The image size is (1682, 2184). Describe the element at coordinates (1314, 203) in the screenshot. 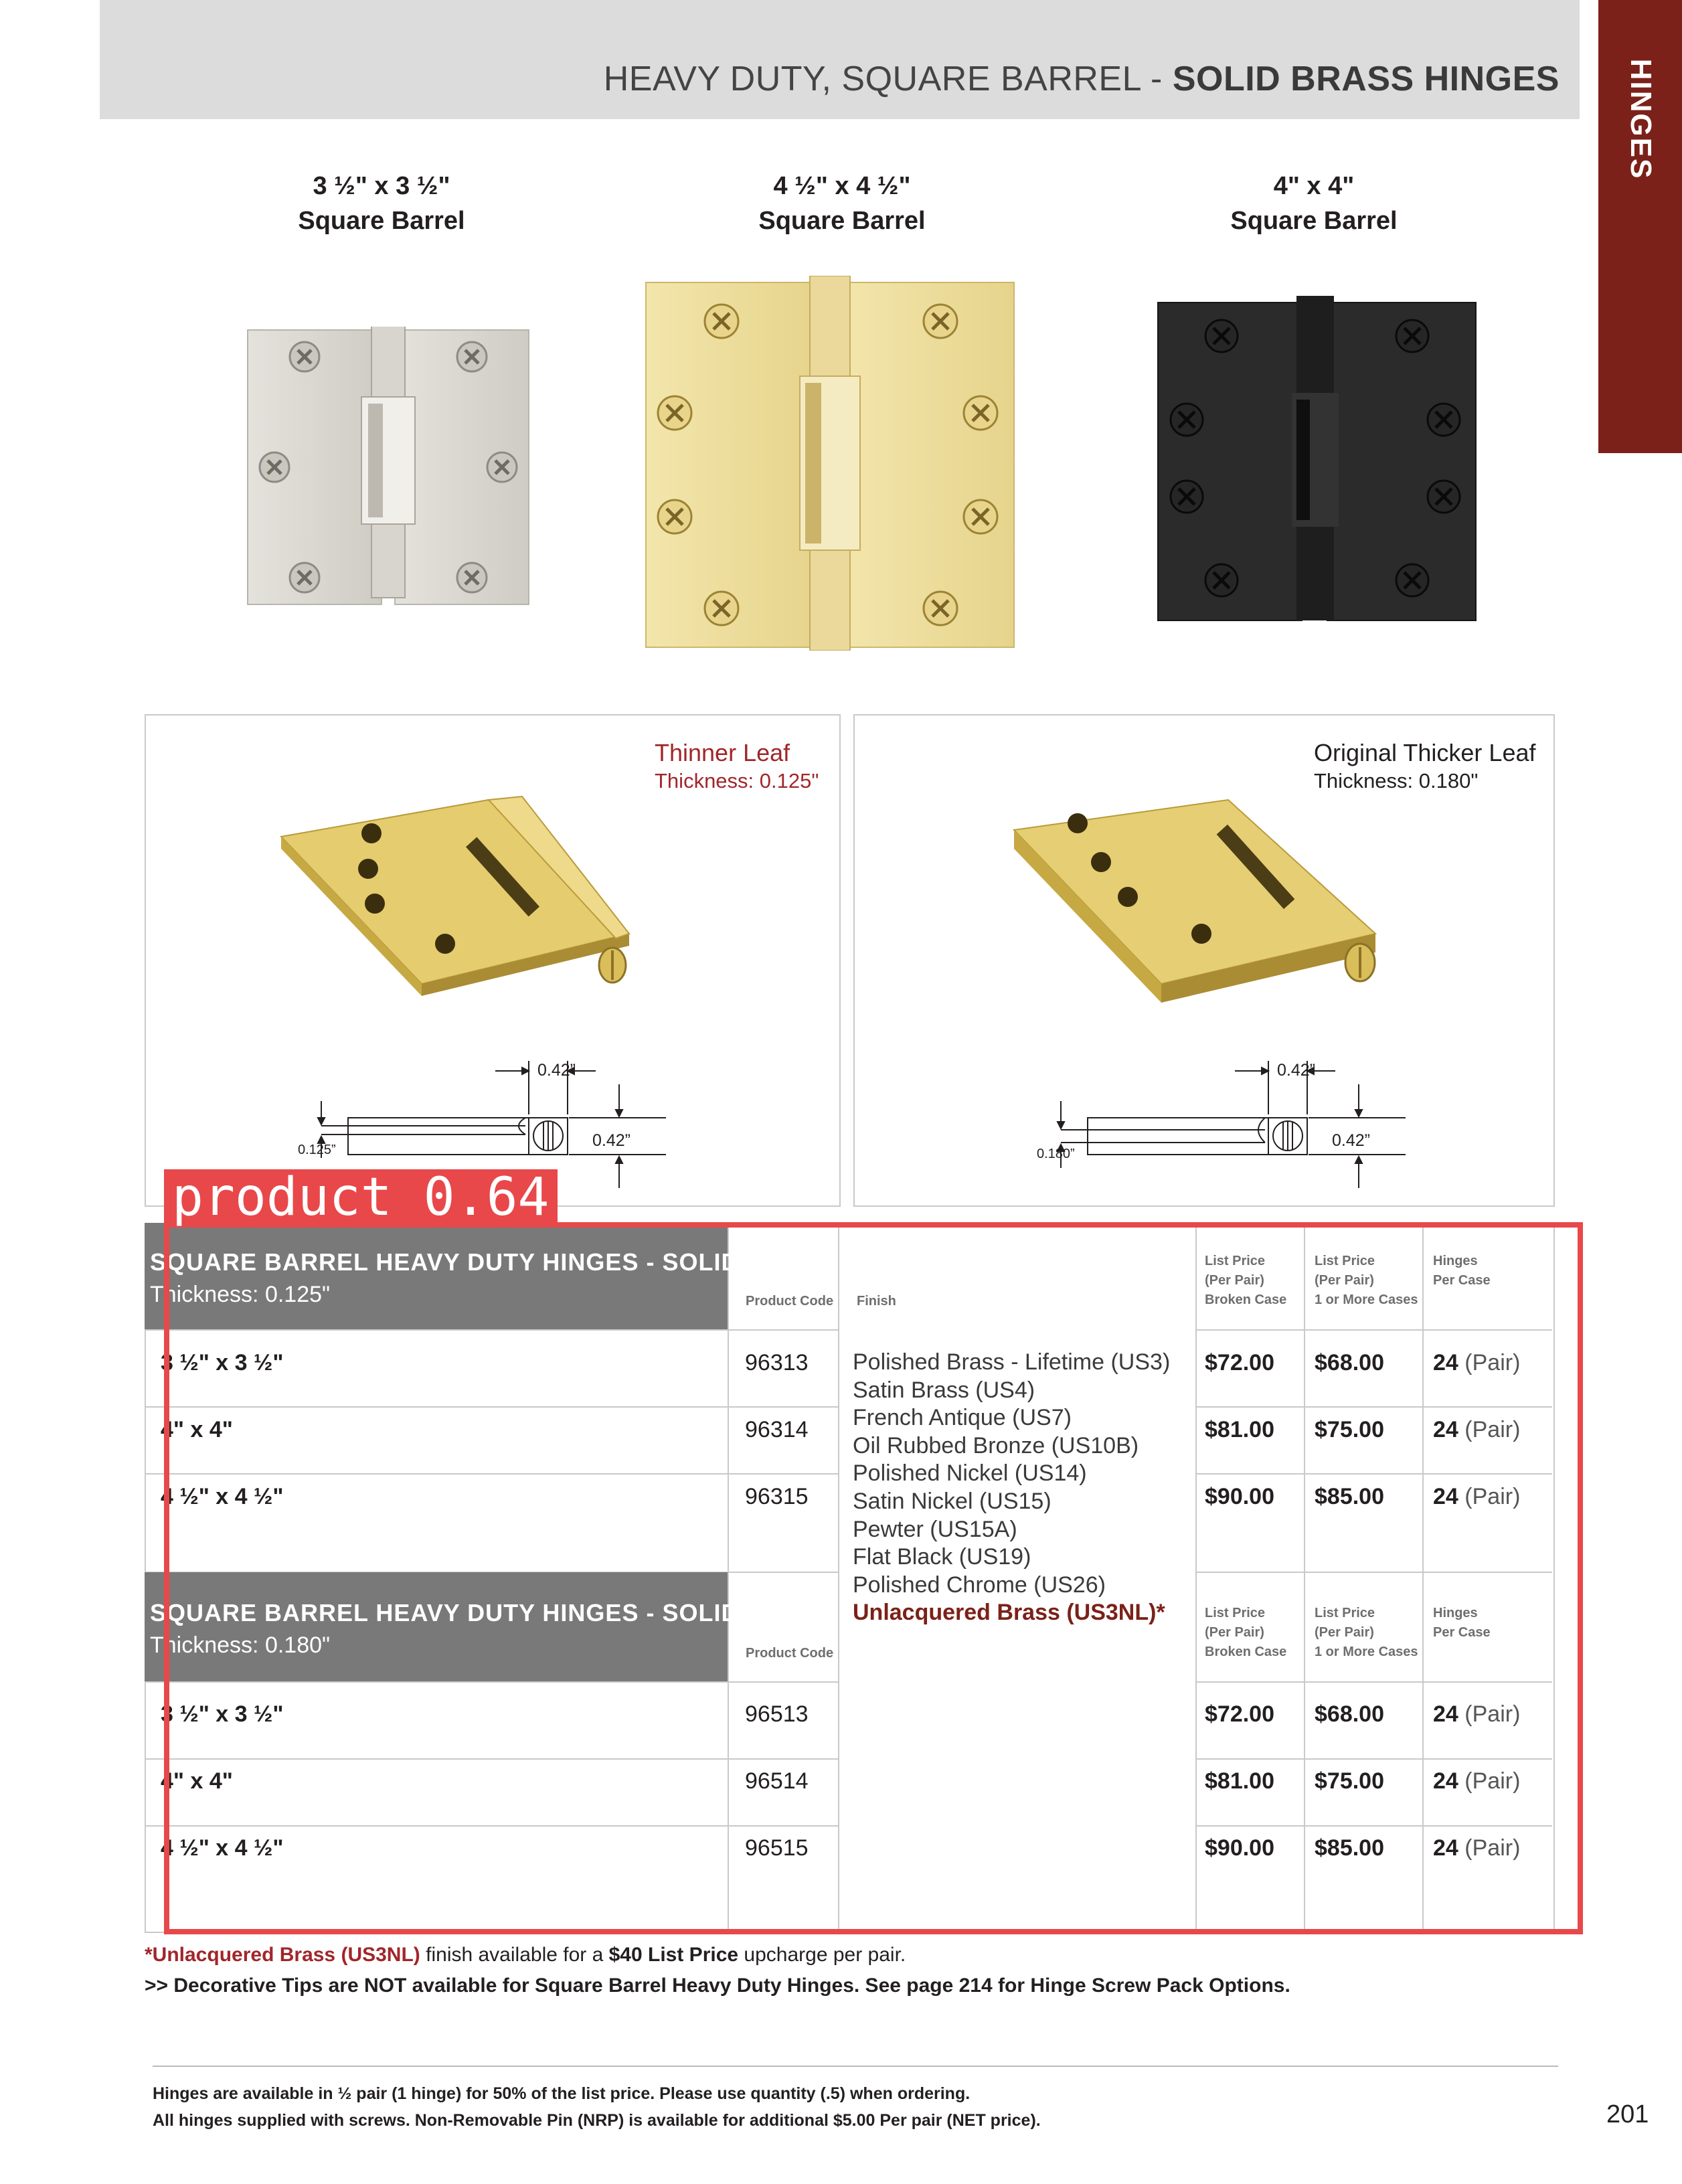

I see `product-caption: 4" x 4" Square Barrel` at that location.